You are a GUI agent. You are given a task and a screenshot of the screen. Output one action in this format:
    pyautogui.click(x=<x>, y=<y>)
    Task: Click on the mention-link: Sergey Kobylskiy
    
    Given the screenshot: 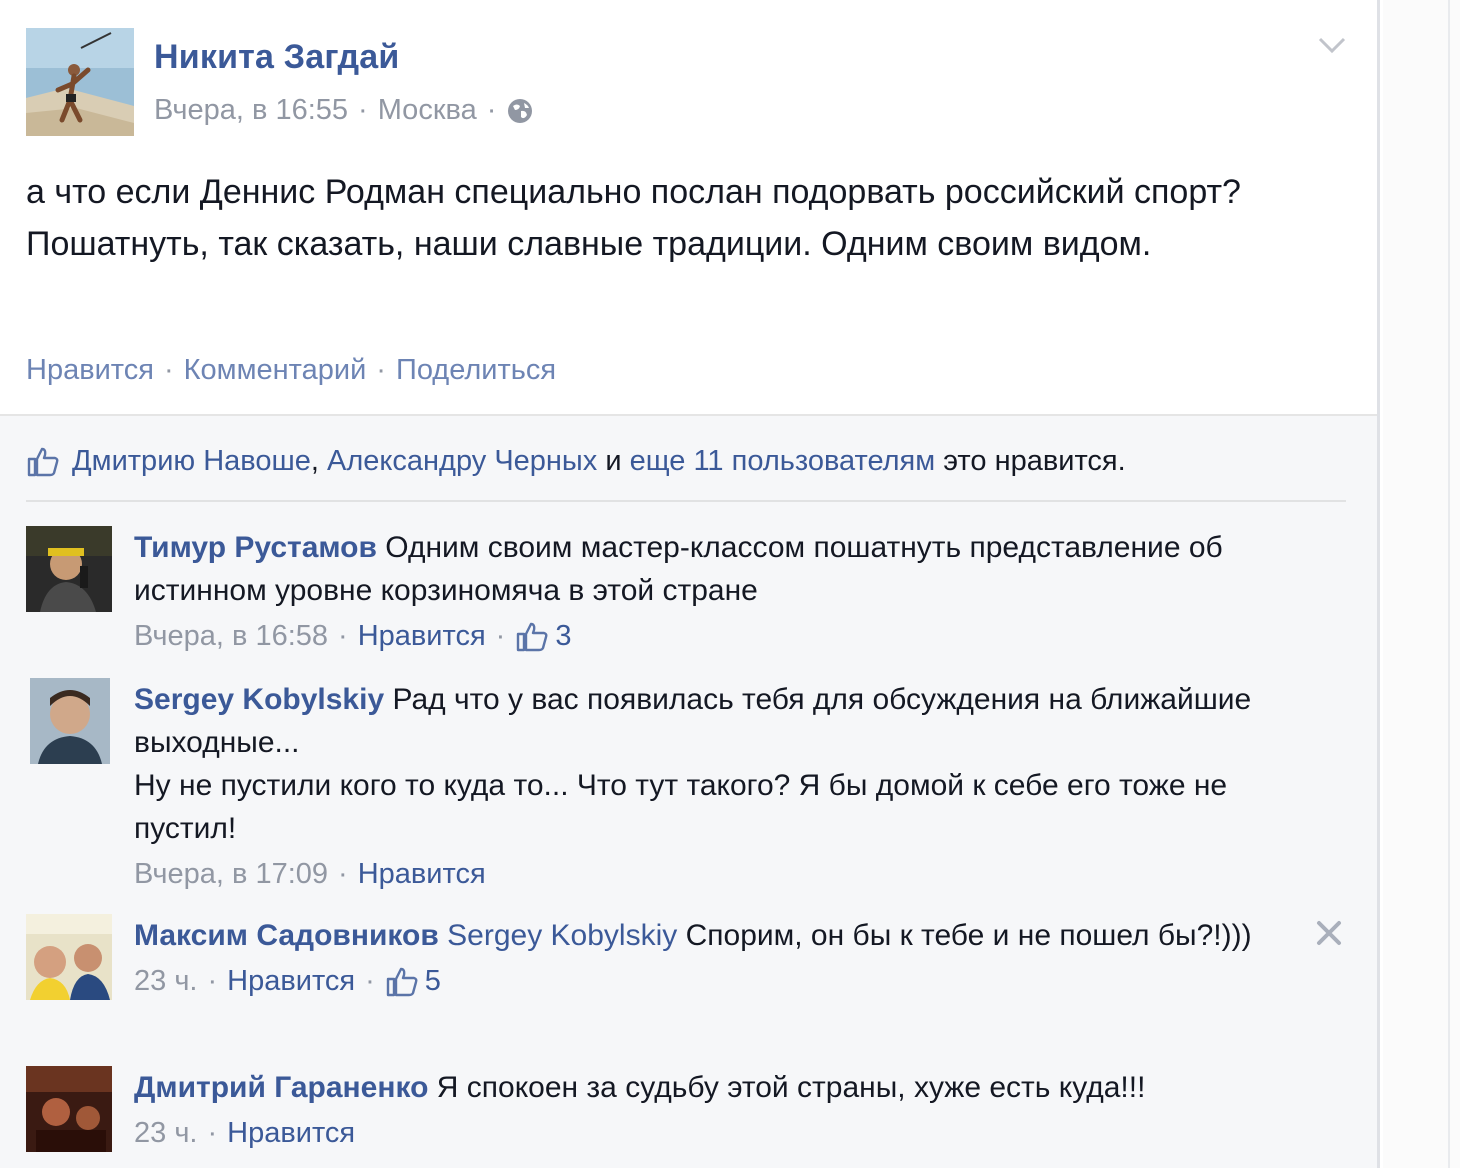 What is the action you would take?
    pyautogui.click(x=562, y=935)
    